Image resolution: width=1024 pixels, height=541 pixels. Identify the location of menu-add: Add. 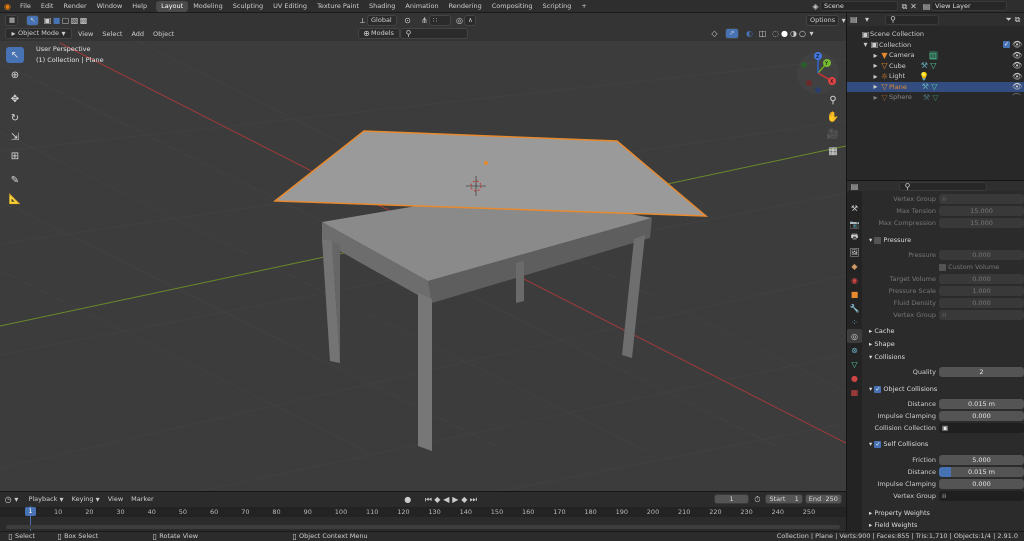
(137, 34).